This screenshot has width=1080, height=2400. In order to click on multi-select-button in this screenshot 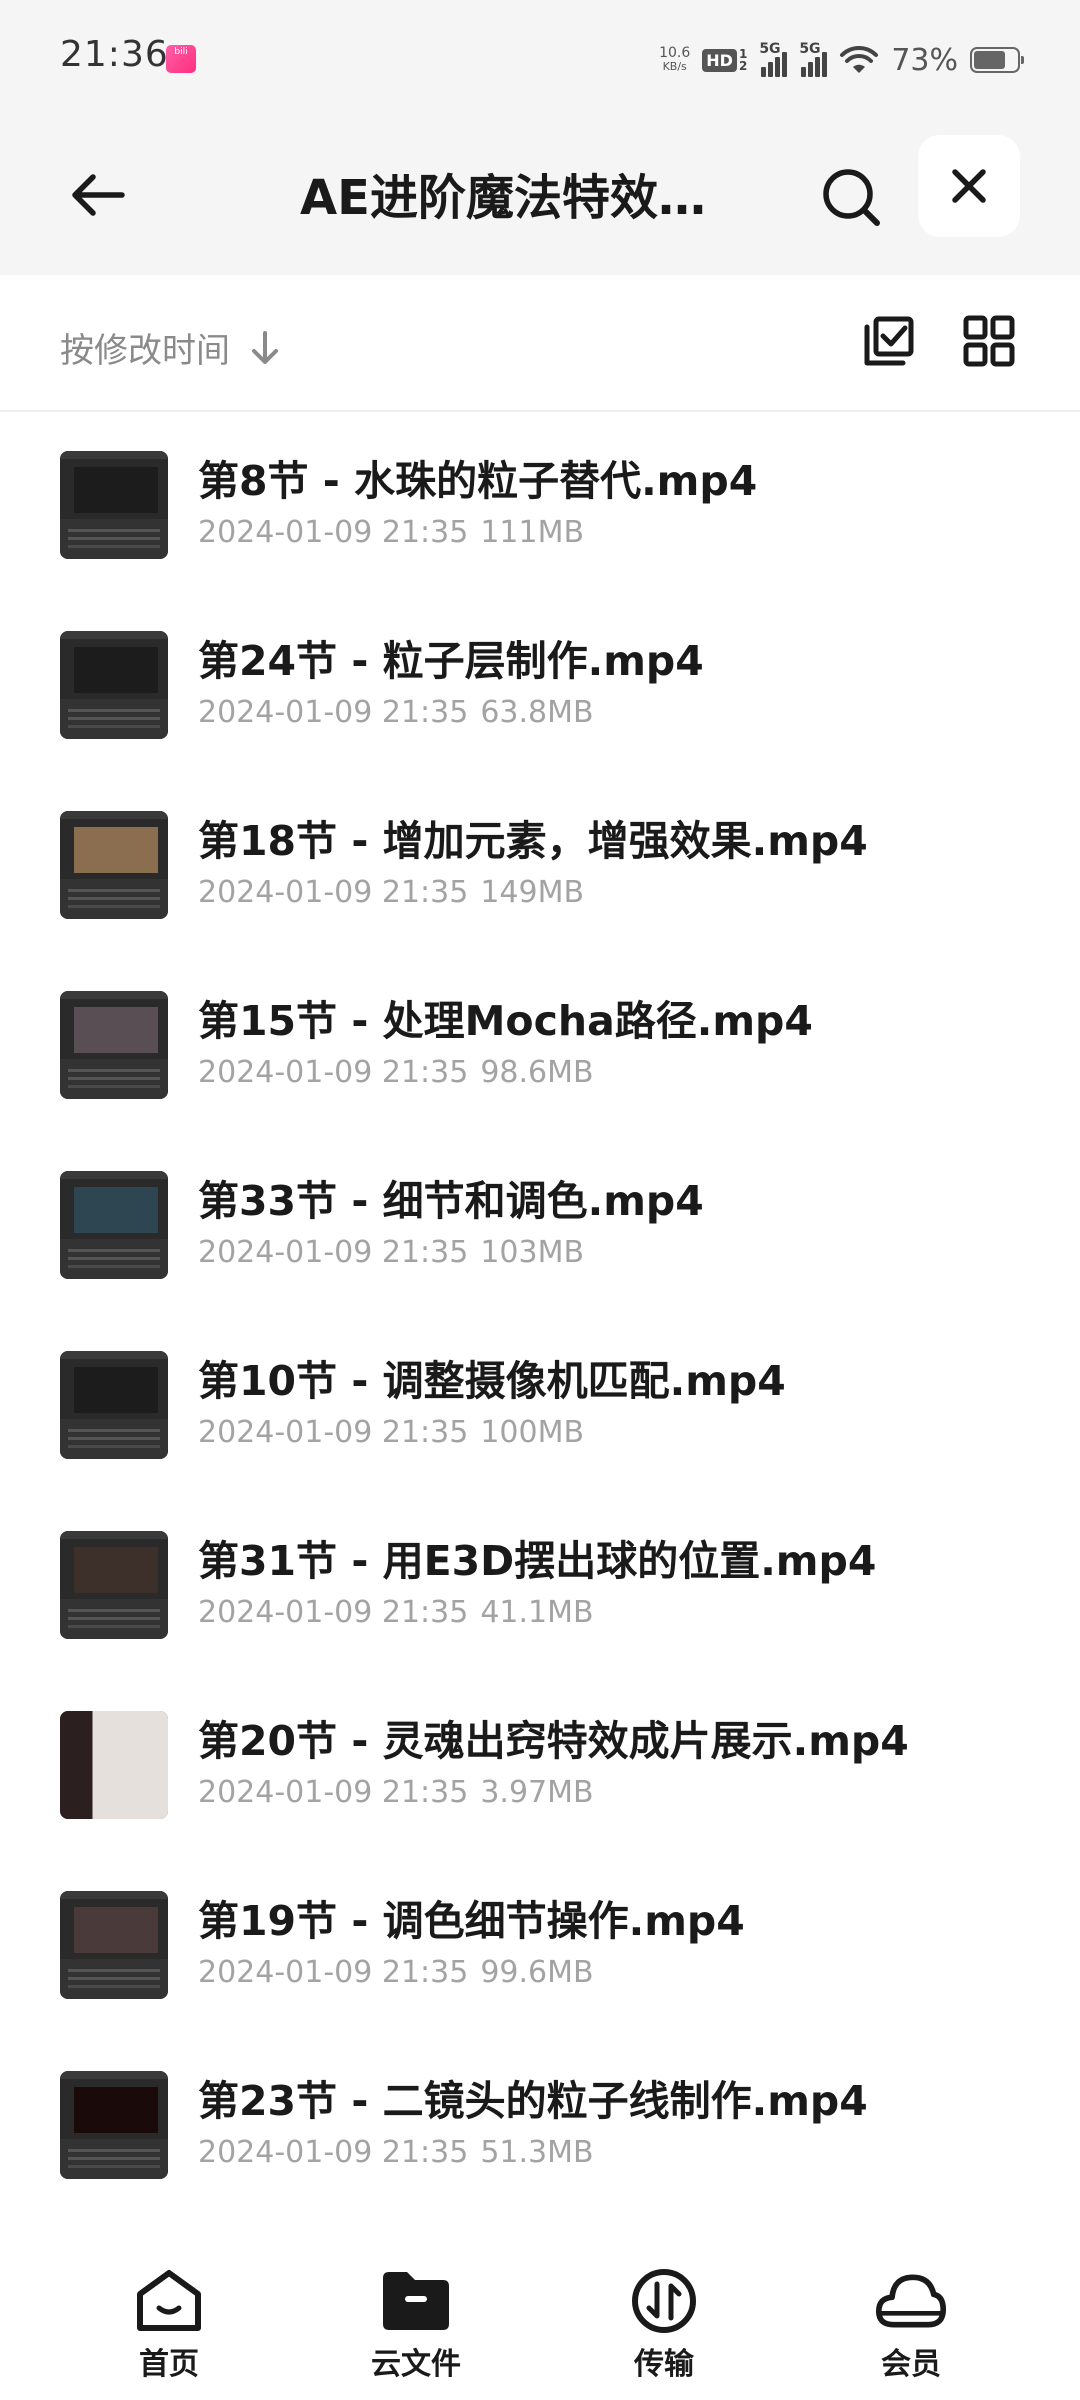, I will do `click(889, 341)`.